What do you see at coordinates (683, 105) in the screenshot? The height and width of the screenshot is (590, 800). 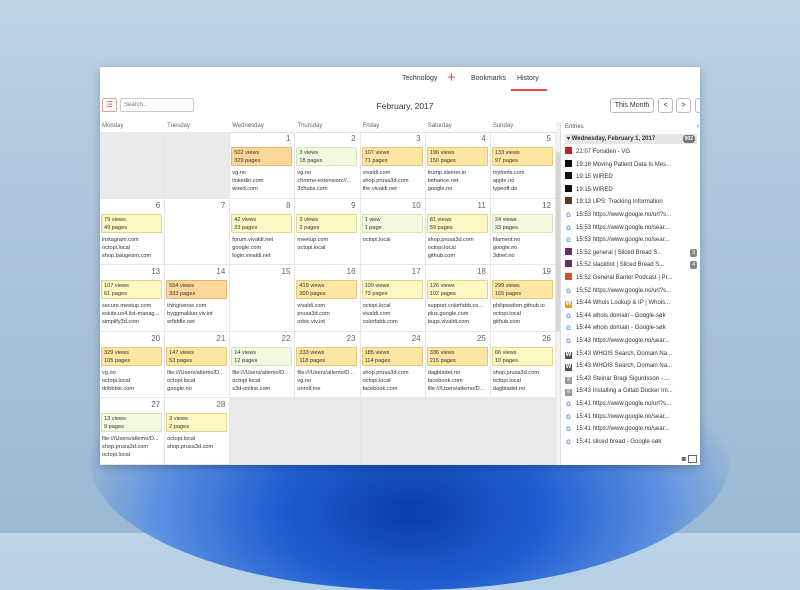 I see `next-month-button: >` at bounding box center [683, 105].